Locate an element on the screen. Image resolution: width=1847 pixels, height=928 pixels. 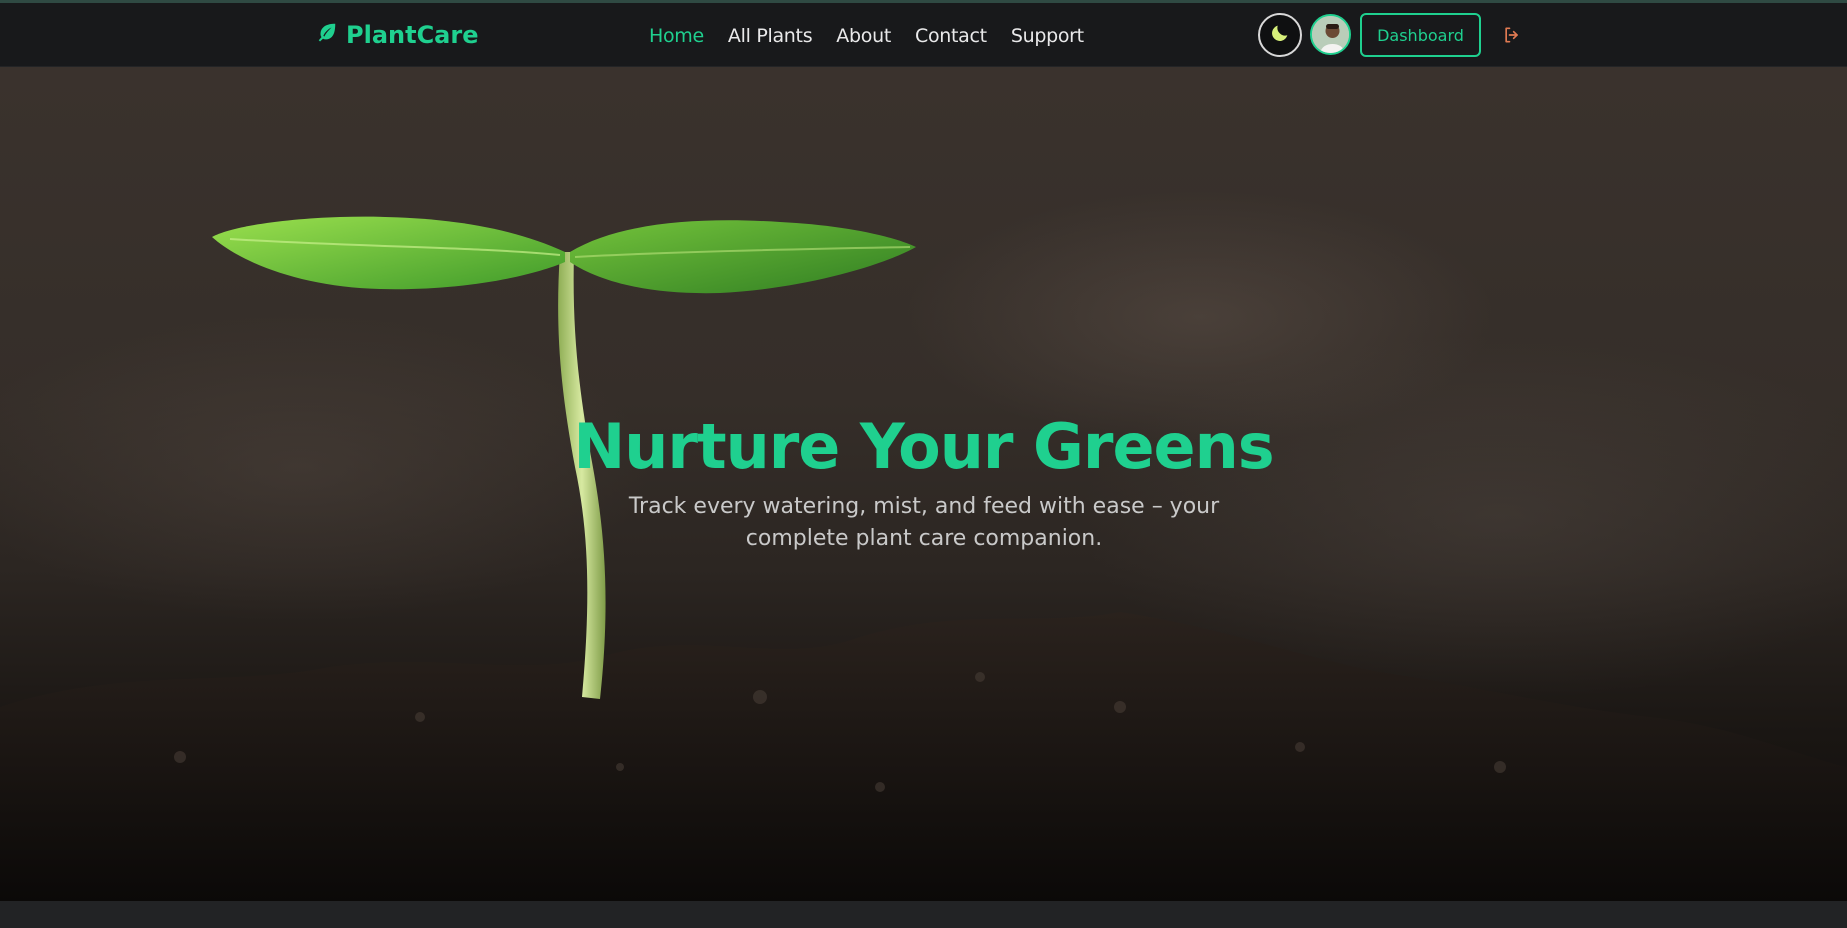
moon-icon is located at coordinates (1280, 35).